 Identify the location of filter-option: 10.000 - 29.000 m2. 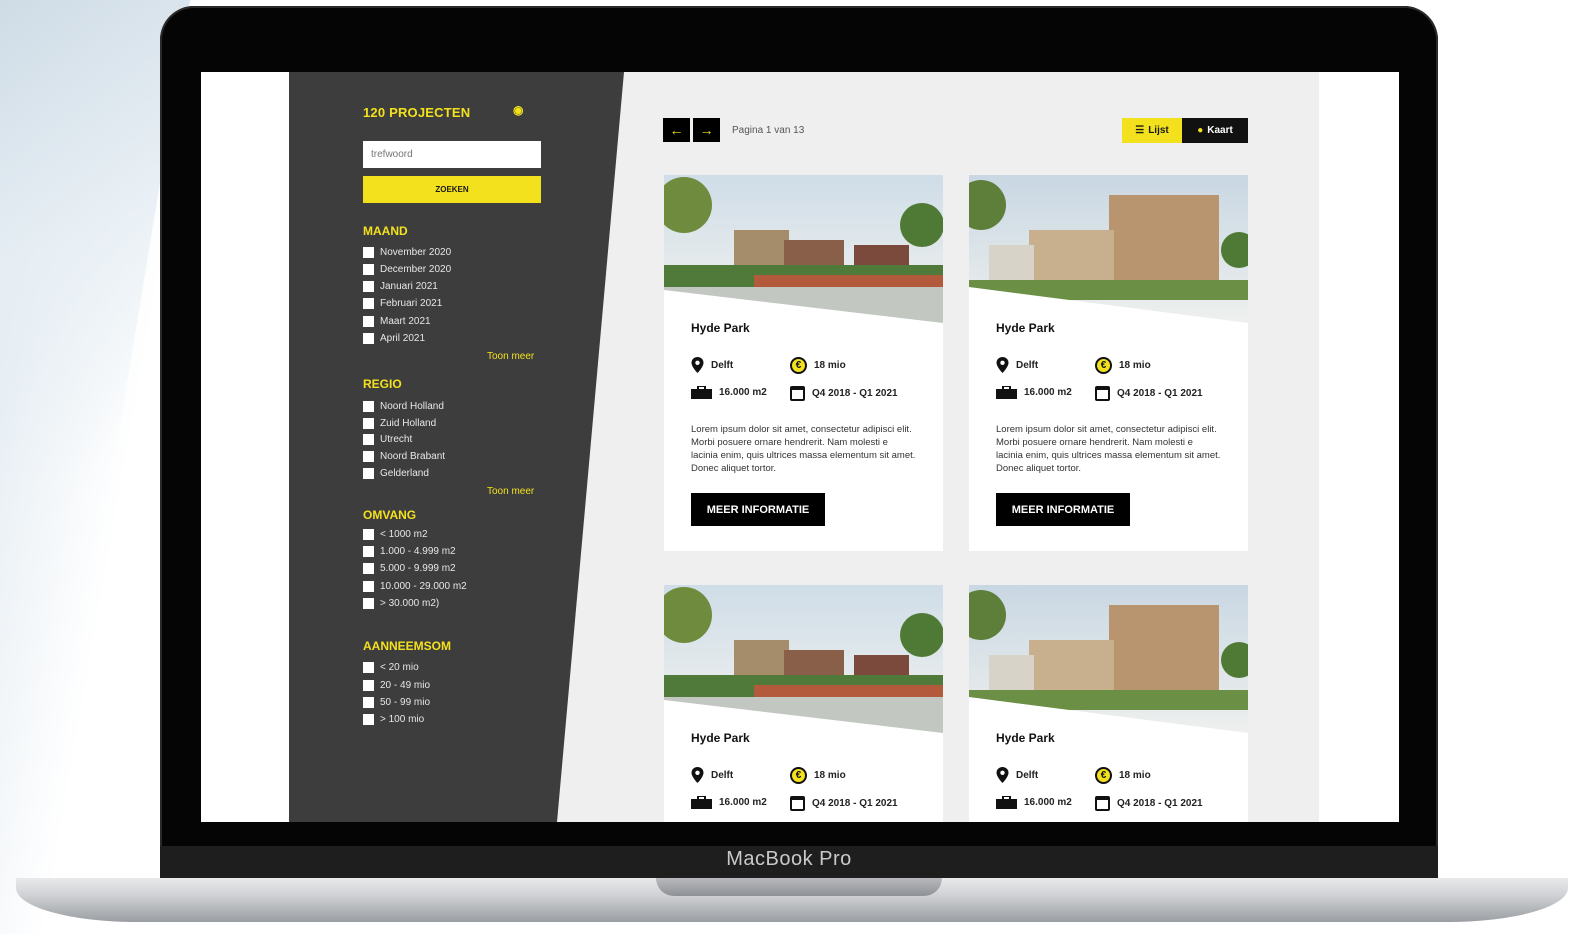
(415, 586).